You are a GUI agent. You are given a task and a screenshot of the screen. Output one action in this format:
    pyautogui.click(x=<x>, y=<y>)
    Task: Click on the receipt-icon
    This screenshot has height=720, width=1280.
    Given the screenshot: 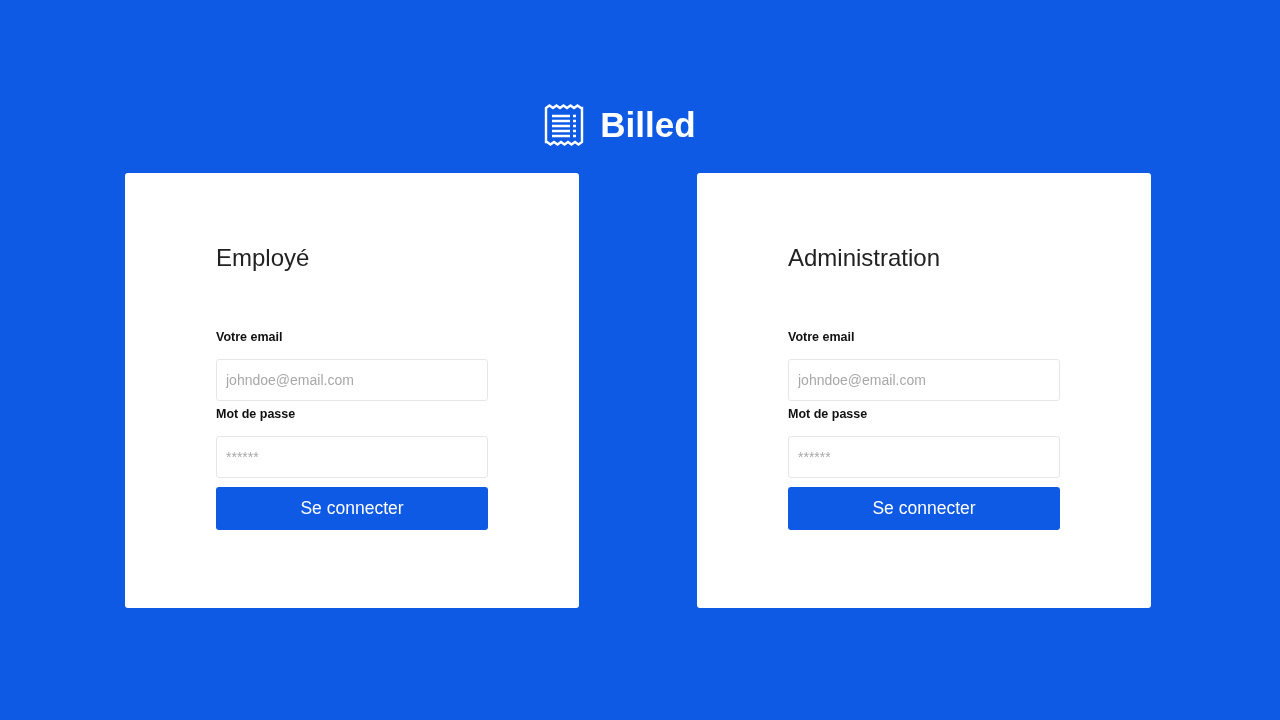 What is the action you would take?
    pyautogui.click(x=564, y=124)
    